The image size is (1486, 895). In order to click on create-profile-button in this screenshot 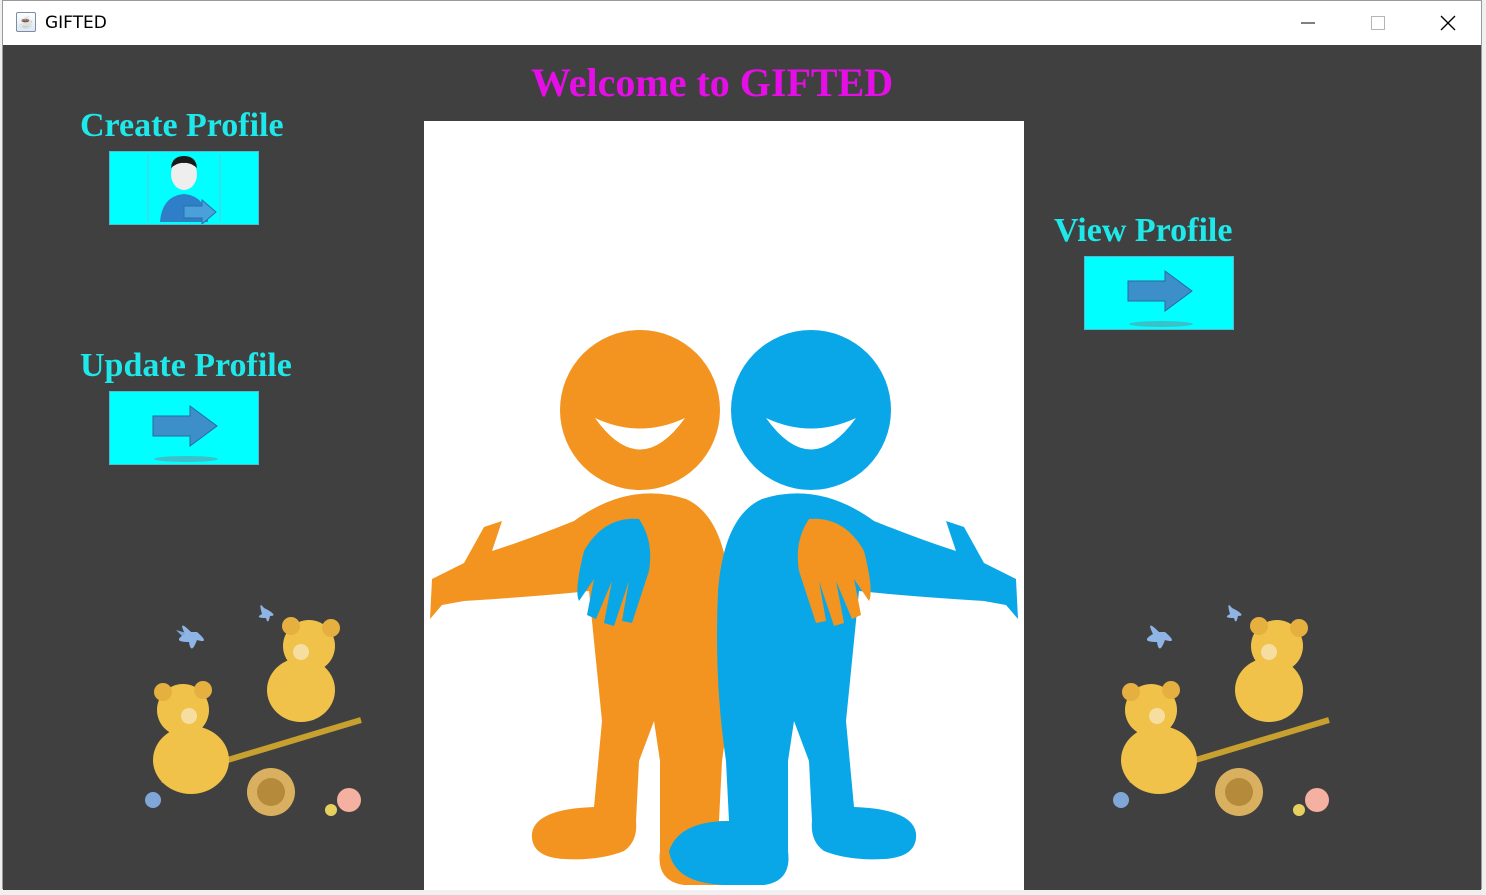, I will do `click(184, 188)`.